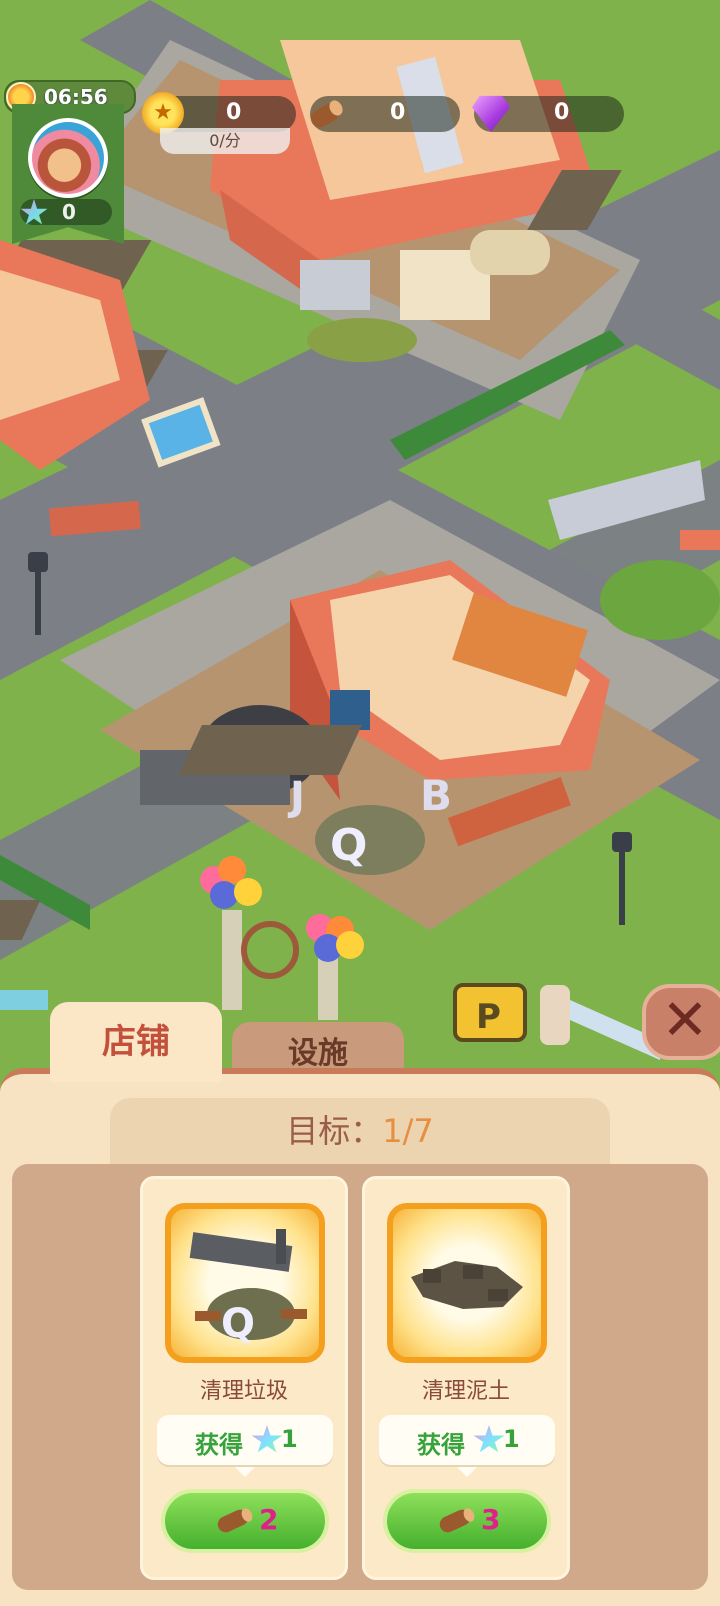 Image resolution: width=720 pixels, height=1606 pixels. I want to click on star-counter: 0, so click(66, 212).